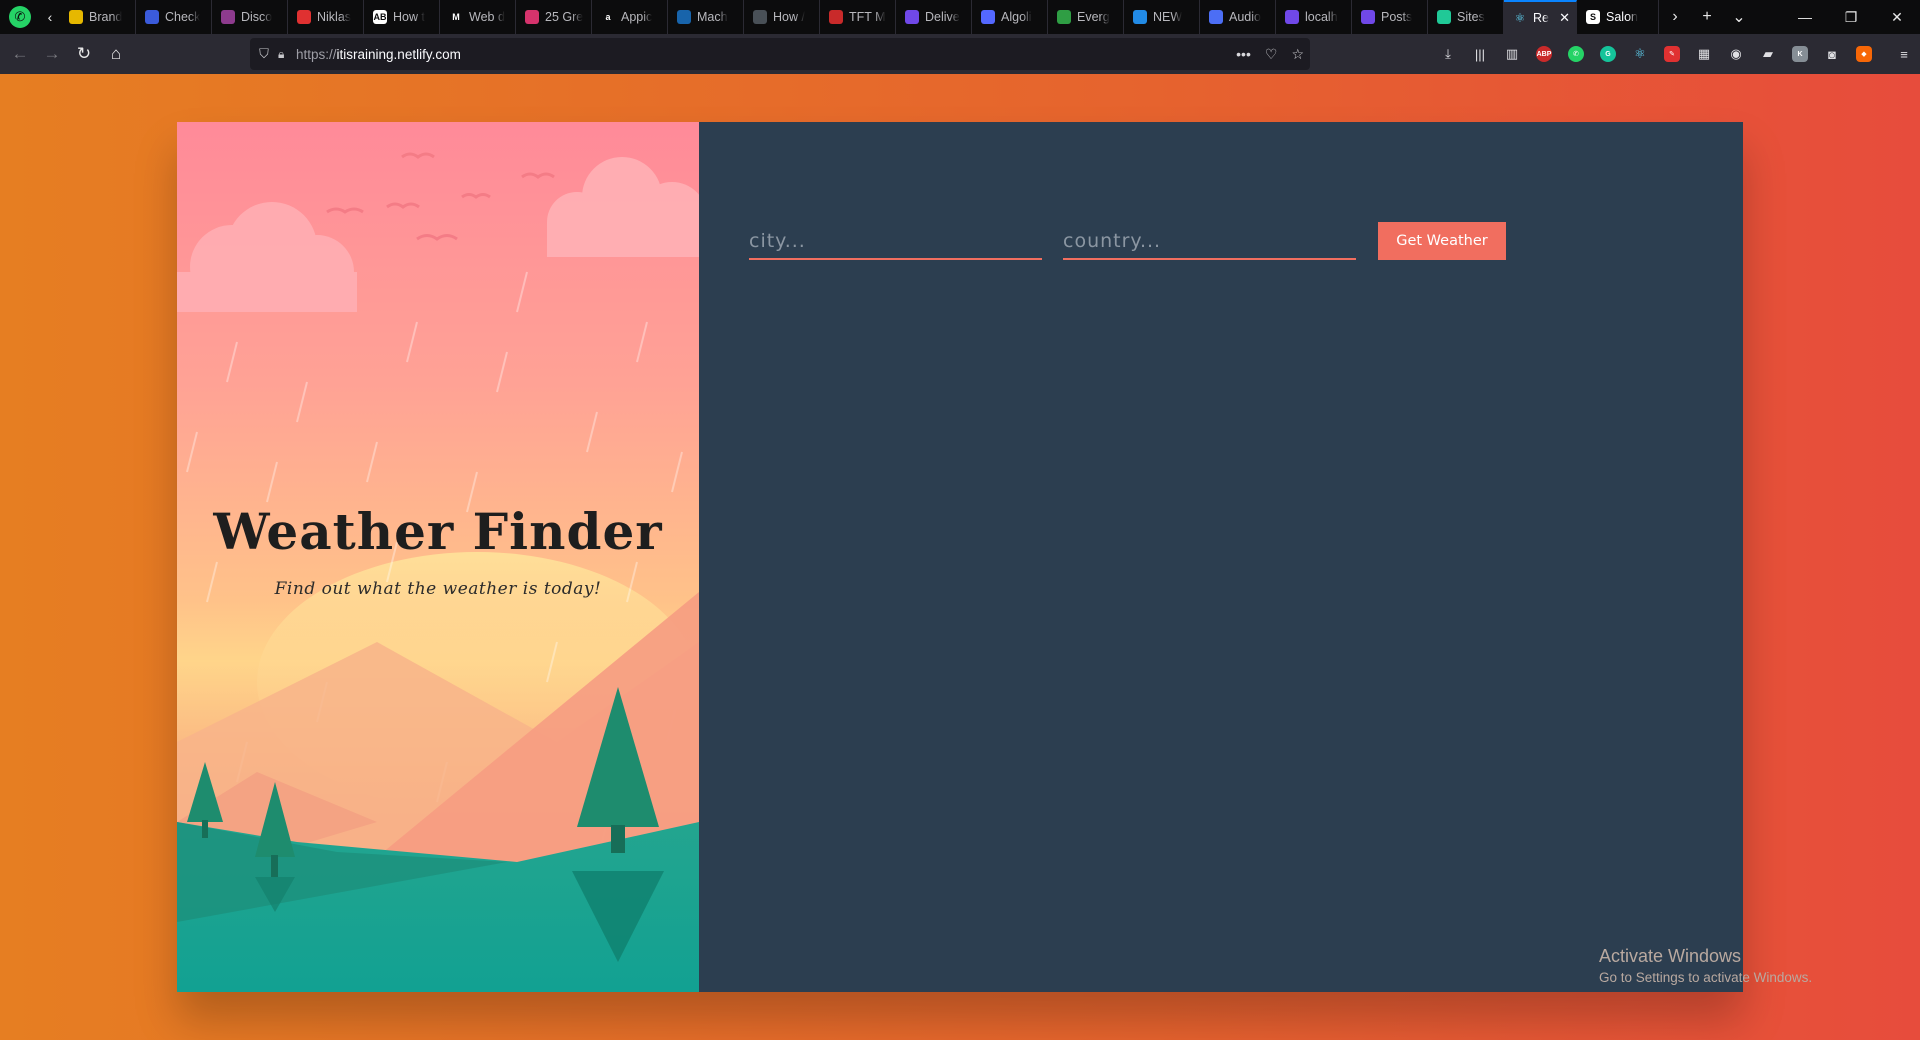 Image resolution: width=1920 pixels, height=1040 pixels. I want to click on close-tab-icon: ✕, so click(1564, 18).